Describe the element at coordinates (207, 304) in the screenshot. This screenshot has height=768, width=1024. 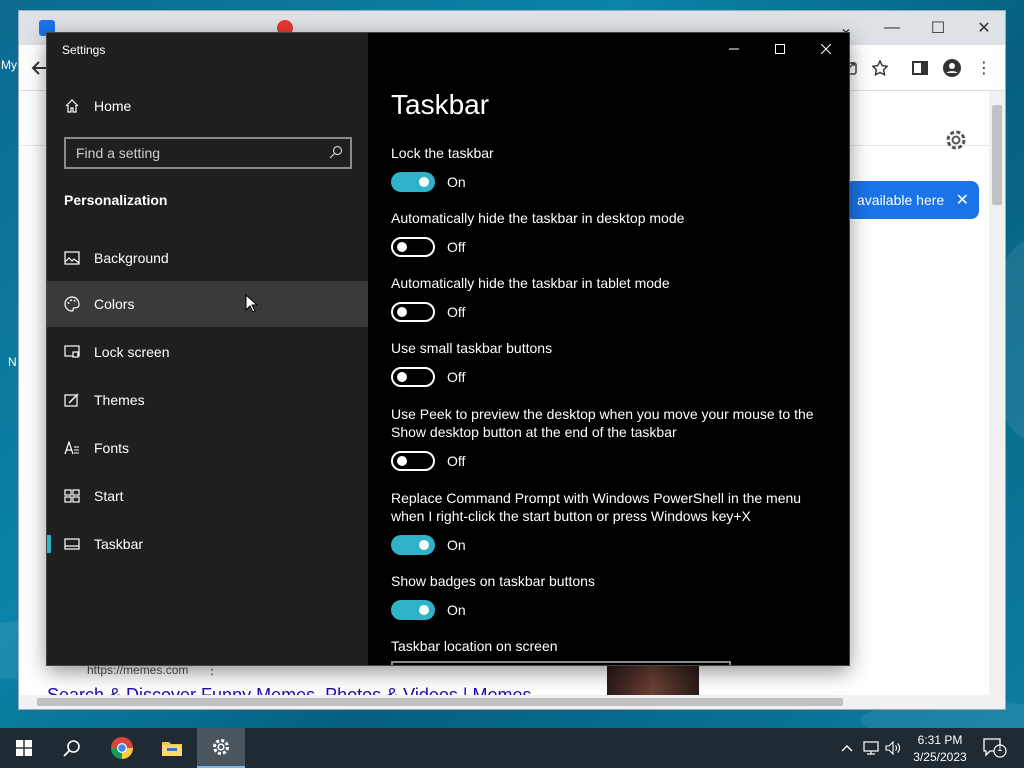
I see `sidebar-item-colors: Colors` at that location.